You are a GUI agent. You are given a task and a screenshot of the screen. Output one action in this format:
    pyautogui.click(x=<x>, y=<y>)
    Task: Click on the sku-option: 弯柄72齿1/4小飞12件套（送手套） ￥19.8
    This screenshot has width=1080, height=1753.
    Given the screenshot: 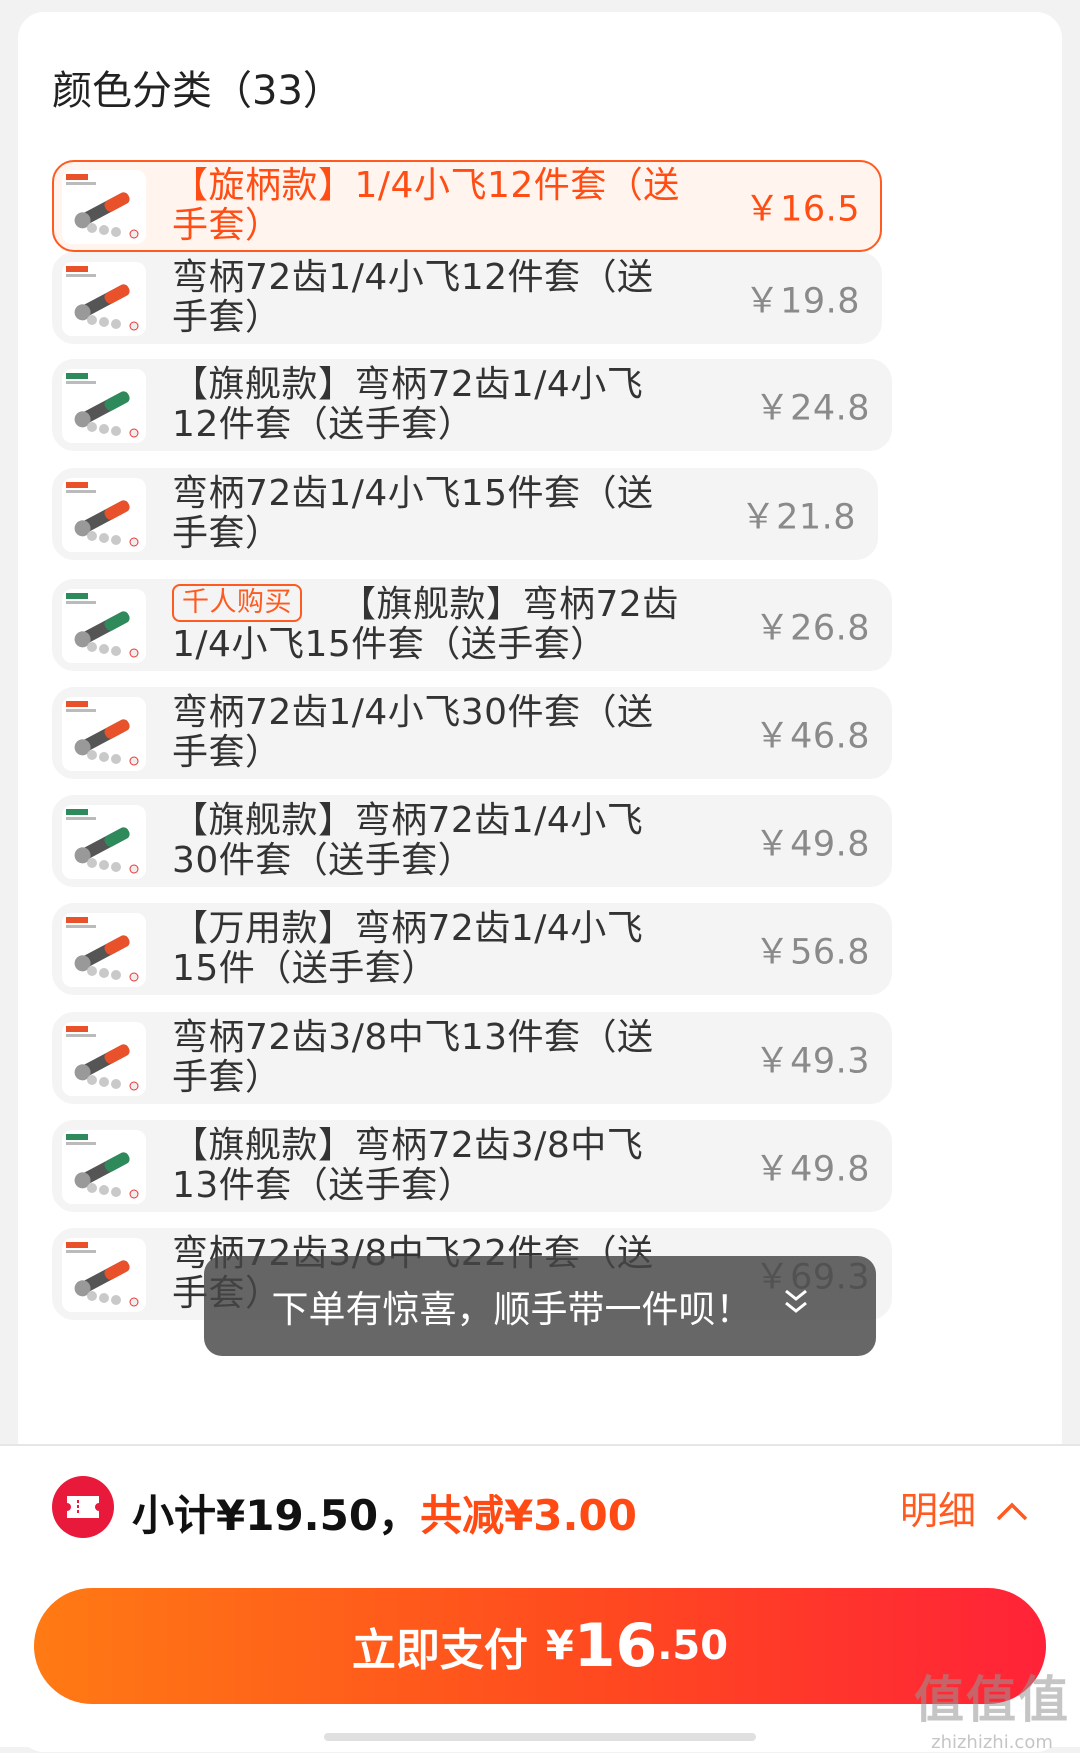 What is the action you would take?
    pyautogui.click(x=467, y=298)
    